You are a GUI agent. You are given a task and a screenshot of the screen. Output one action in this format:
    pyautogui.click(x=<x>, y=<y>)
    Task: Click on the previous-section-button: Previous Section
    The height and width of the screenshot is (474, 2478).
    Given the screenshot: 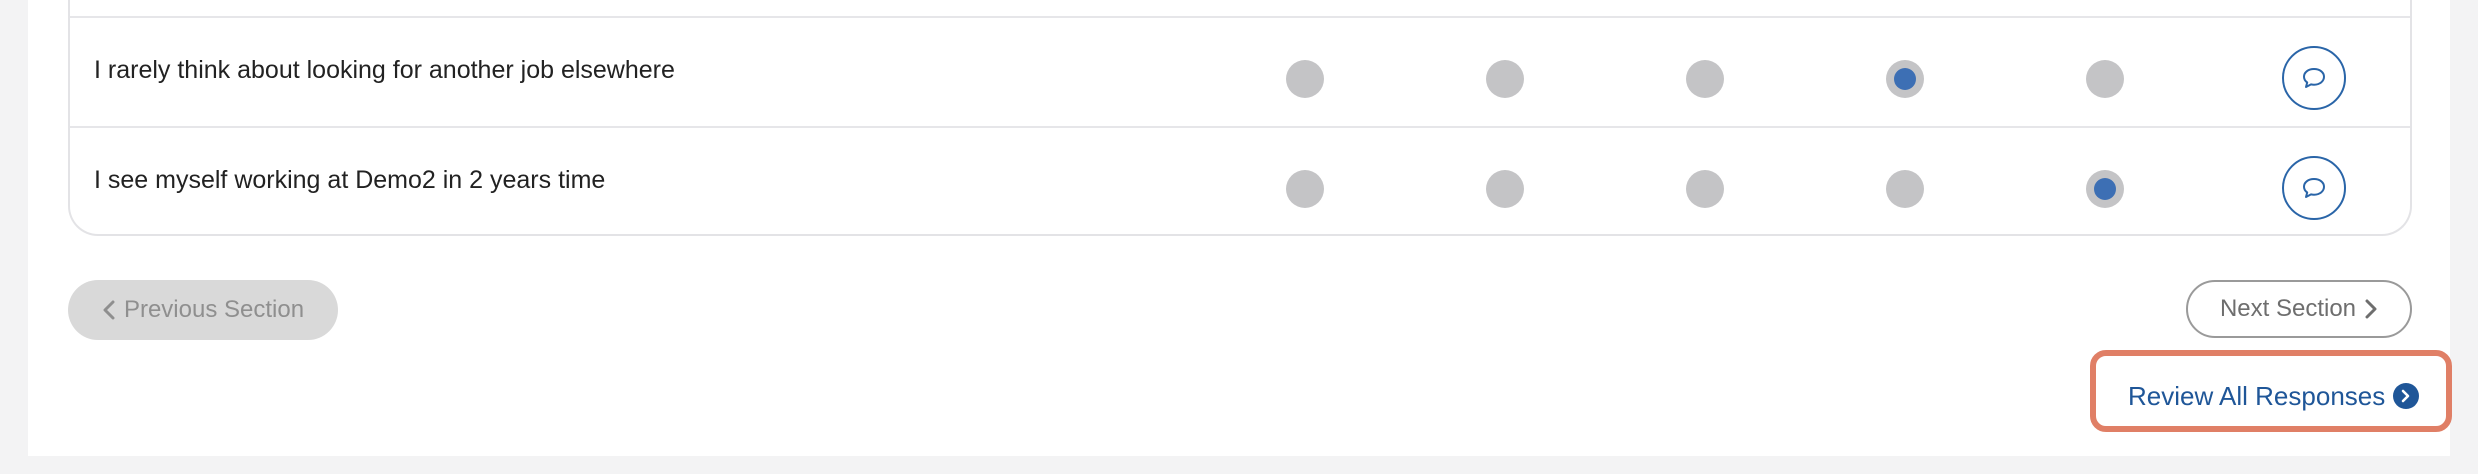 What is the action you would take?
    pyautogui.click(x=203, y=310)
    